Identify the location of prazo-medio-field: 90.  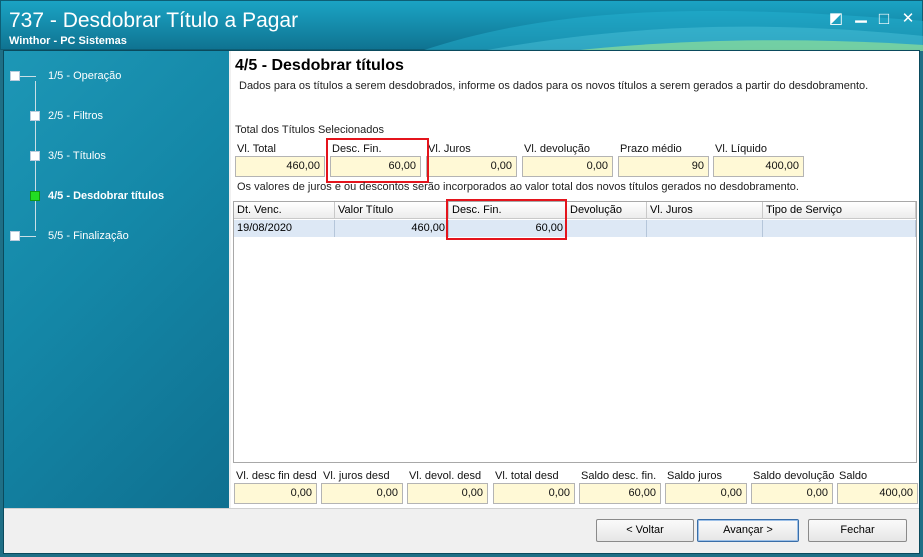
(663, 166).